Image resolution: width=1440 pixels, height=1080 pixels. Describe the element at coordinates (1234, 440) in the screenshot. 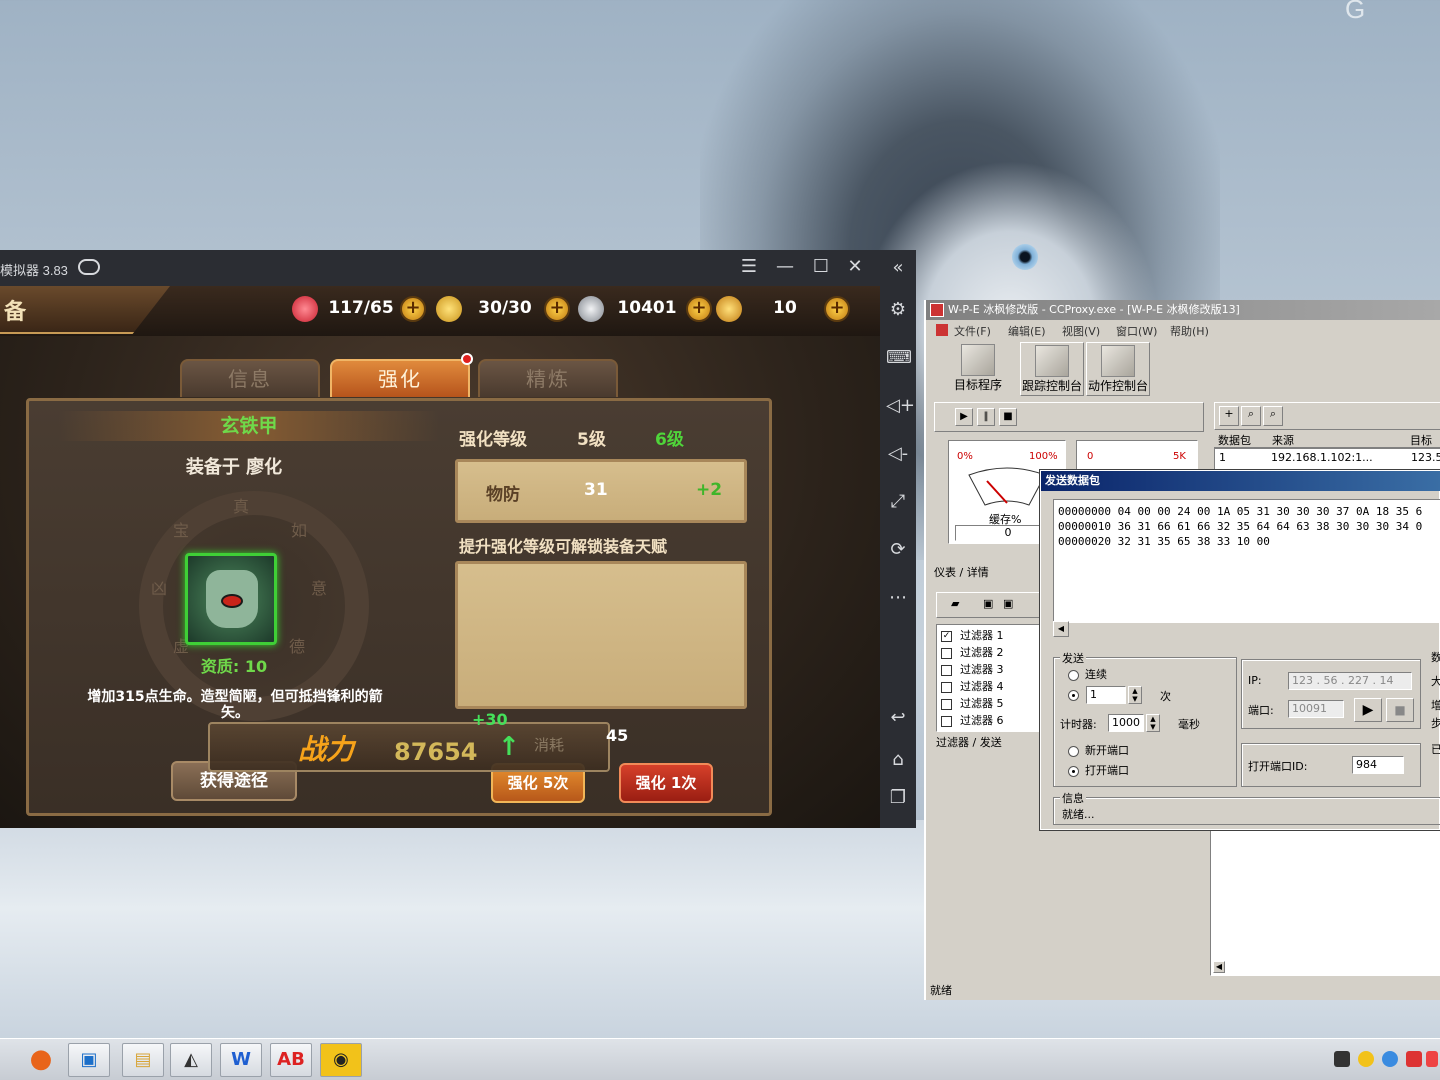

I see `col-packet: 数据包` at that location.